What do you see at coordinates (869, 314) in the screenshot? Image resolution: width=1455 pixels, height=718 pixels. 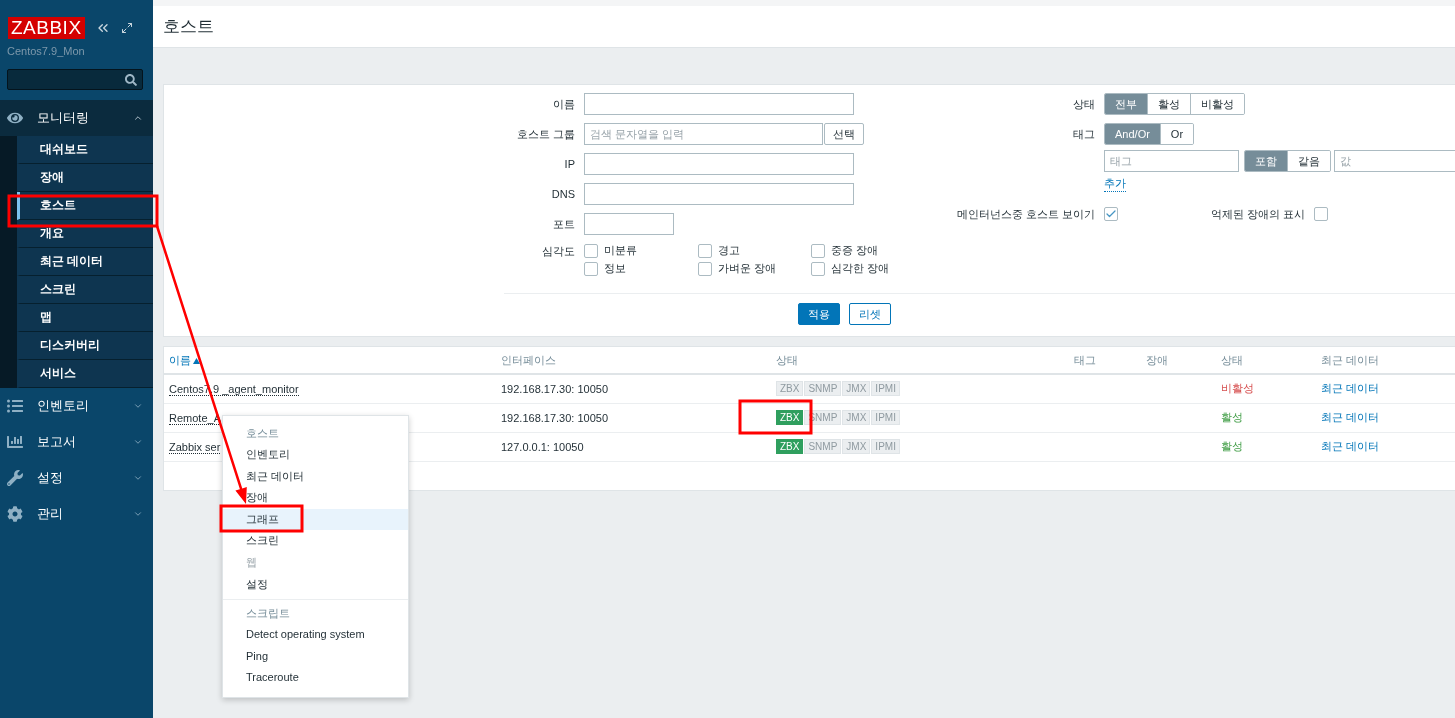 I see `reset-button: 리셋` at bounding box center [869, 314].